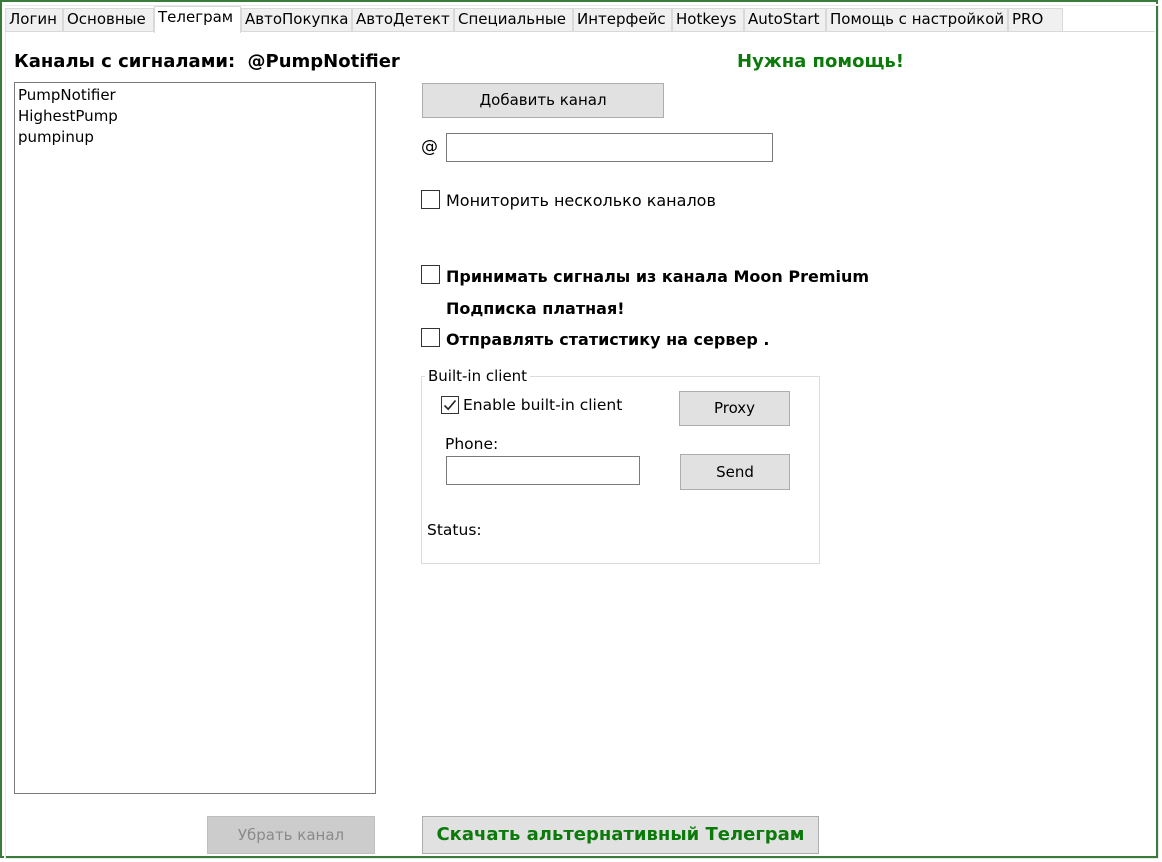 This screenshot has width=1162, height=862. What do you see at coordinates (430, 274) in the screenshot?
I see `moon-premium-checkbox` at bounding box center [430, 274].